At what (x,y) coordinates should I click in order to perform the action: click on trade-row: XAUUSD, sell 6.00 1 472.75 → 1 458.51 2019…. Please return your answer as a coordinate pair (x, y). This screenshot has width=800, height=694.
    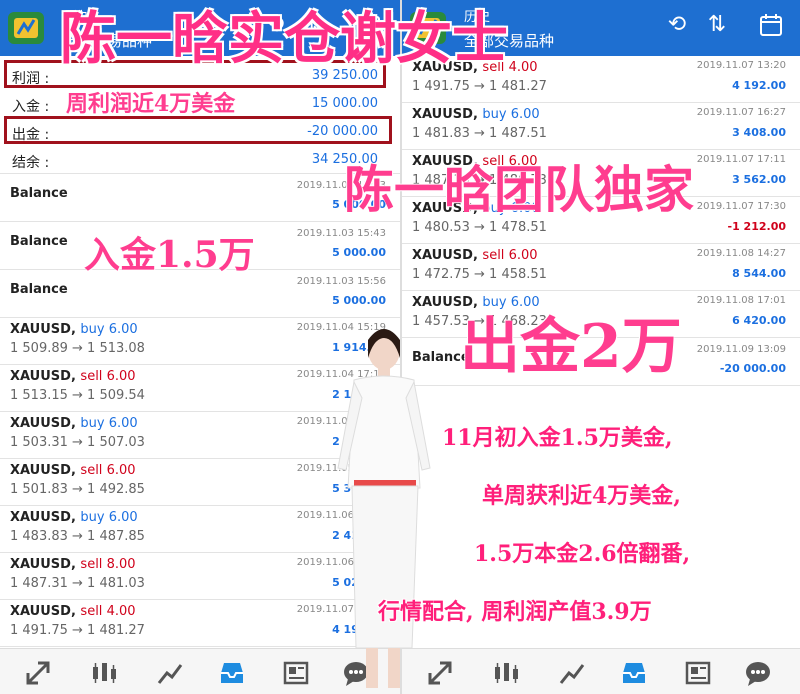
    Looking at the image, I should click on (601, 267).